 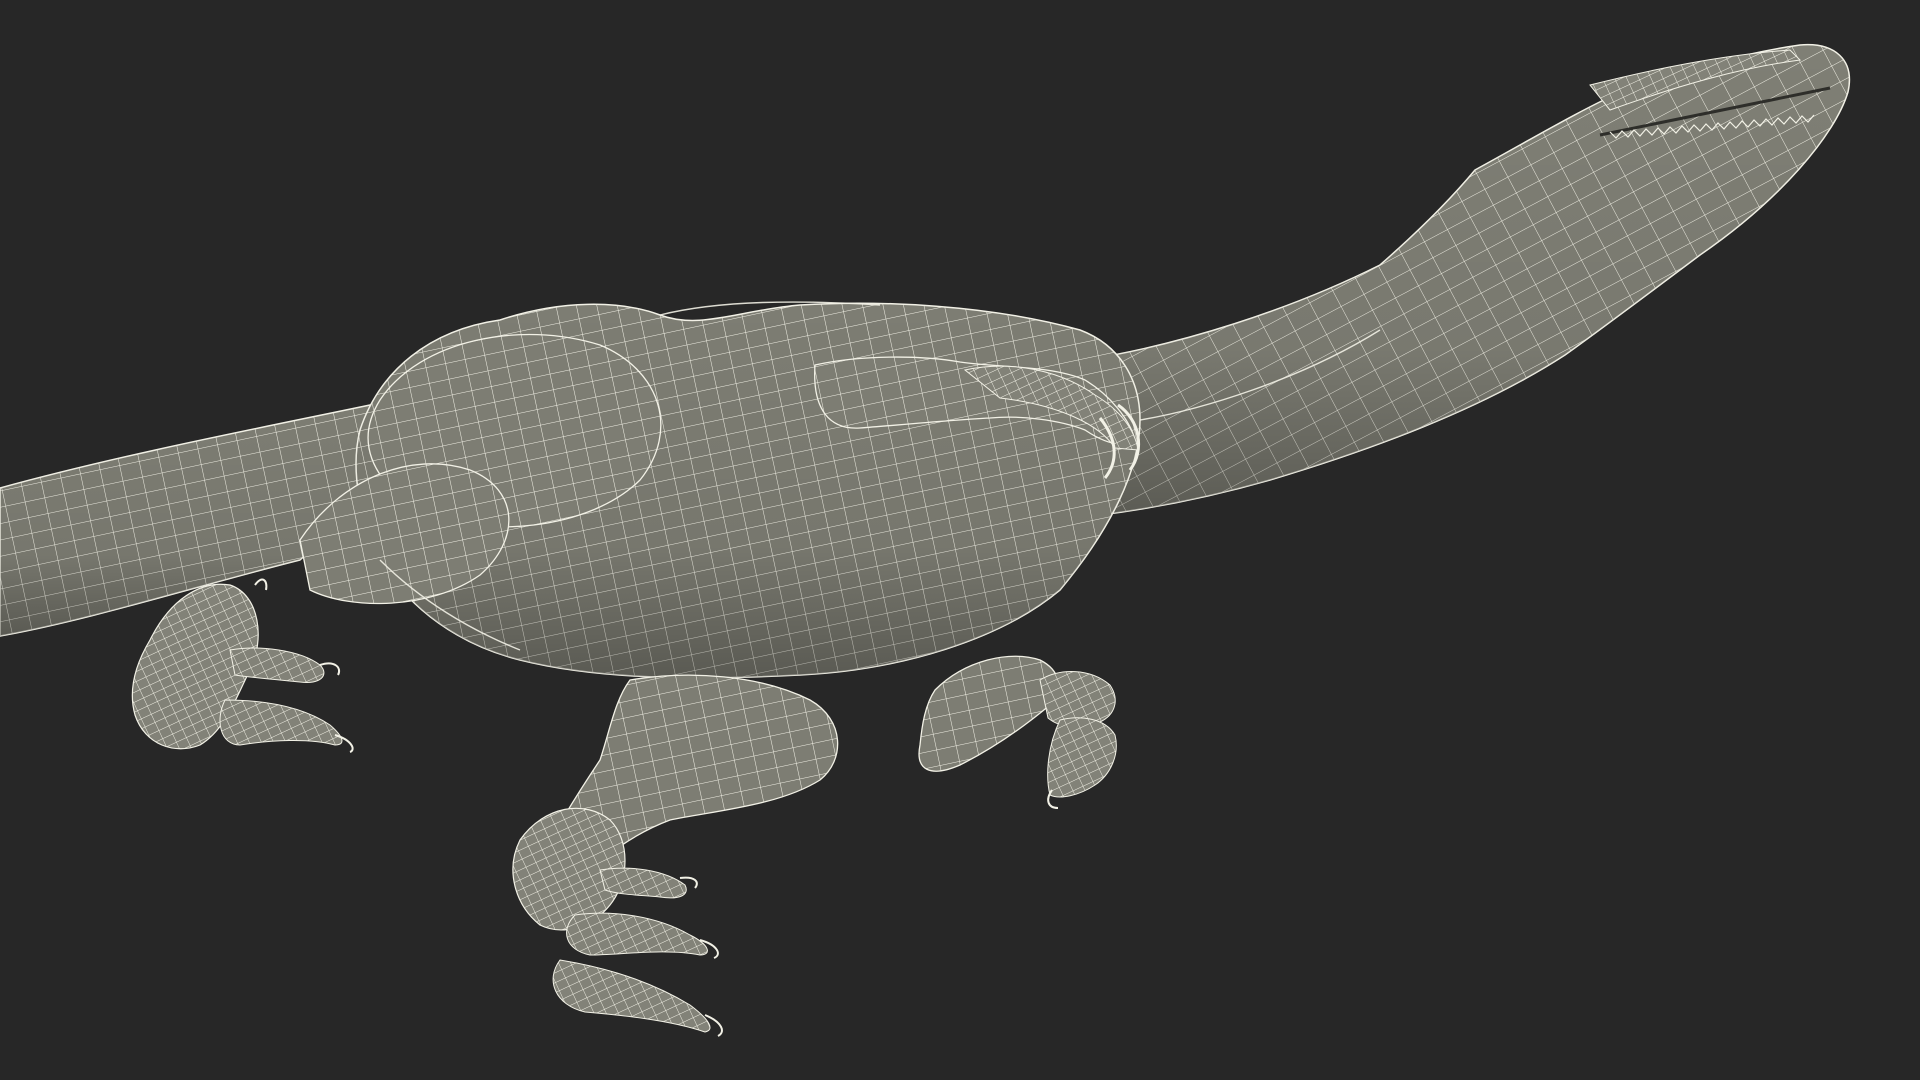 What do you see at coordinates (242, 665) in the screenshot?
I see `left-leg` at bounding box center [242, 665].